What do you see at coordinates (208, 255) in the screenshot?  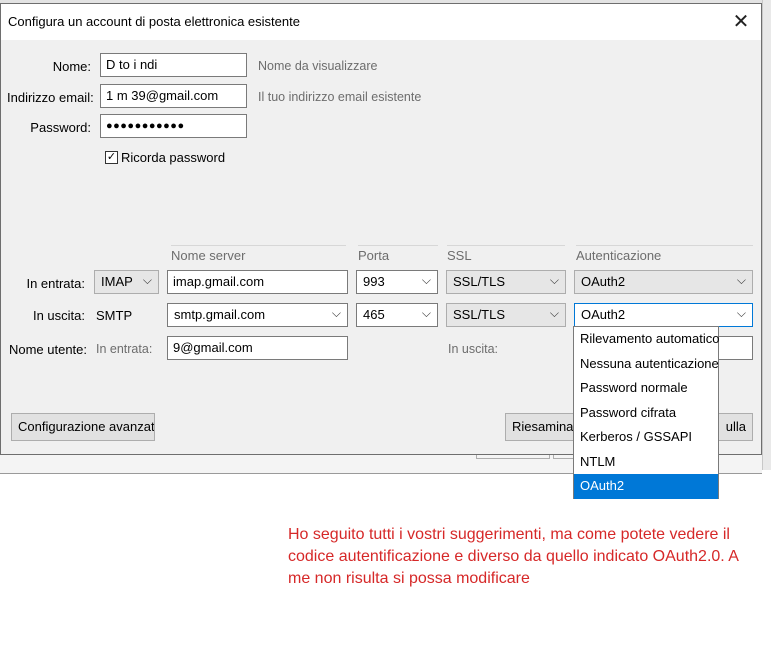 I see `header-server: Nome server` at bounding box center [208, 255].